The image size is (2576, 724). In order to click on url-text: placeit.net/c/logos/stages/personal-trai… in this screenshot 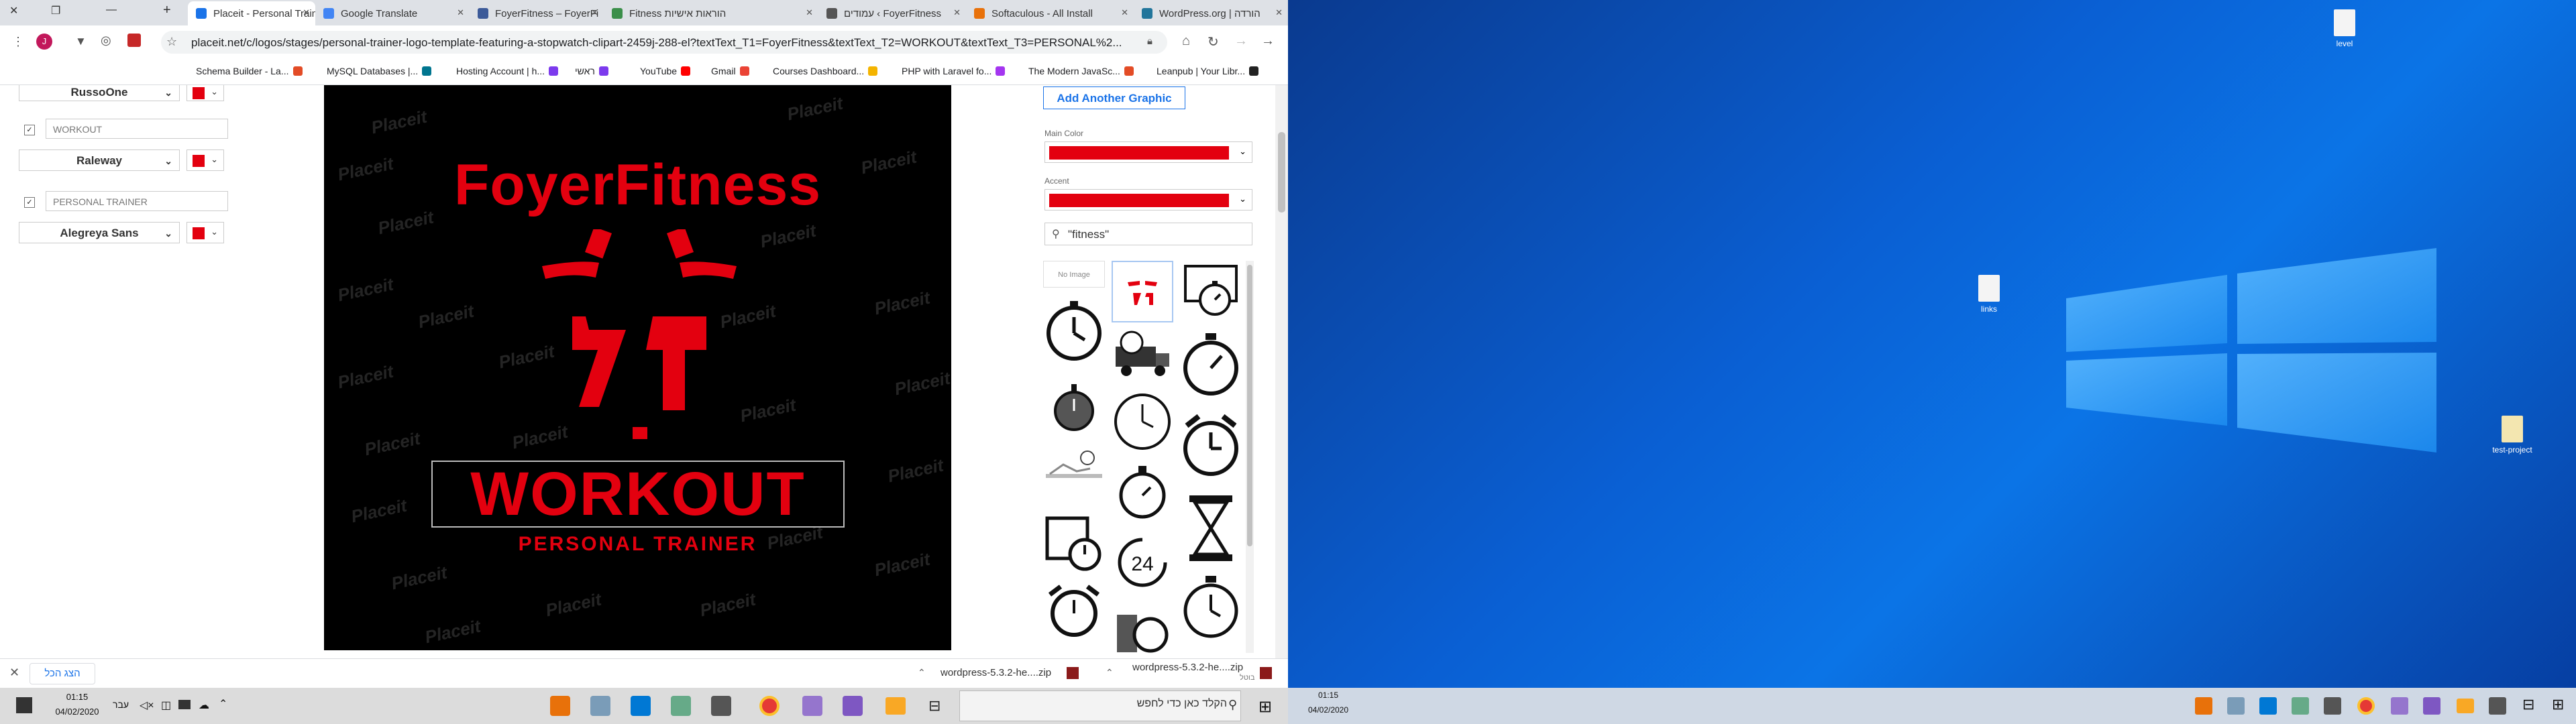, I will do `click(656, 43)`.